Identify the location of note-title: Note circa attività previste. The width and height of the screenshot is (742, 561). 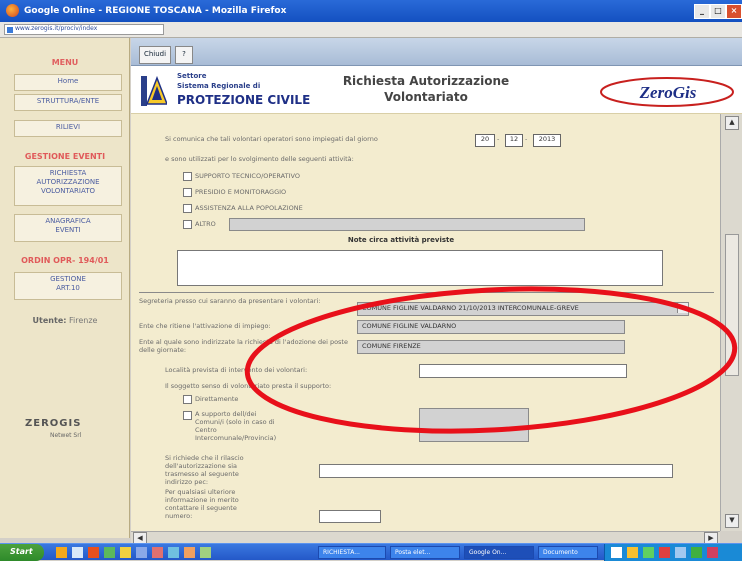
(401, 240).